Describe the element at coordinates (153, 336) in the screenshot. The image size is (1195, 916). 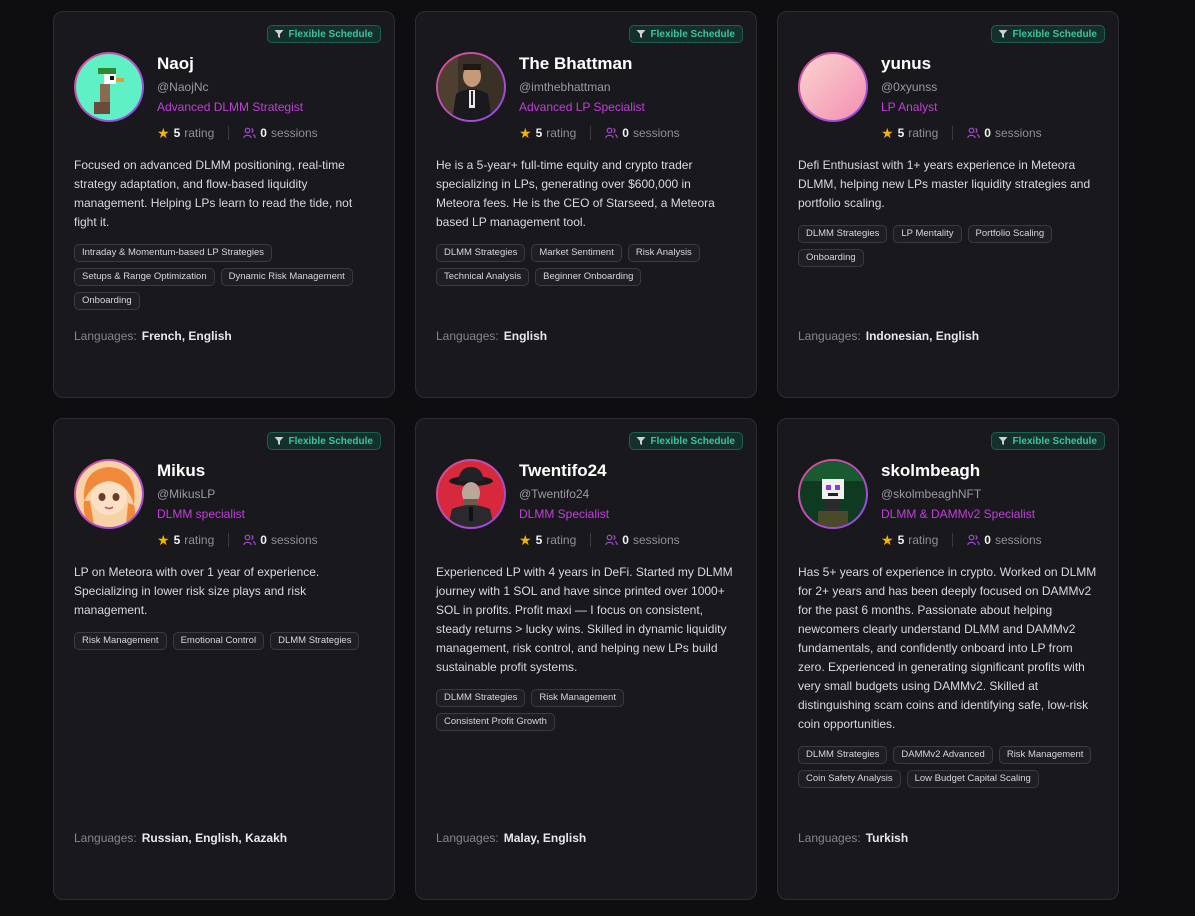
I see `languages: Languages: French, English` at that location.